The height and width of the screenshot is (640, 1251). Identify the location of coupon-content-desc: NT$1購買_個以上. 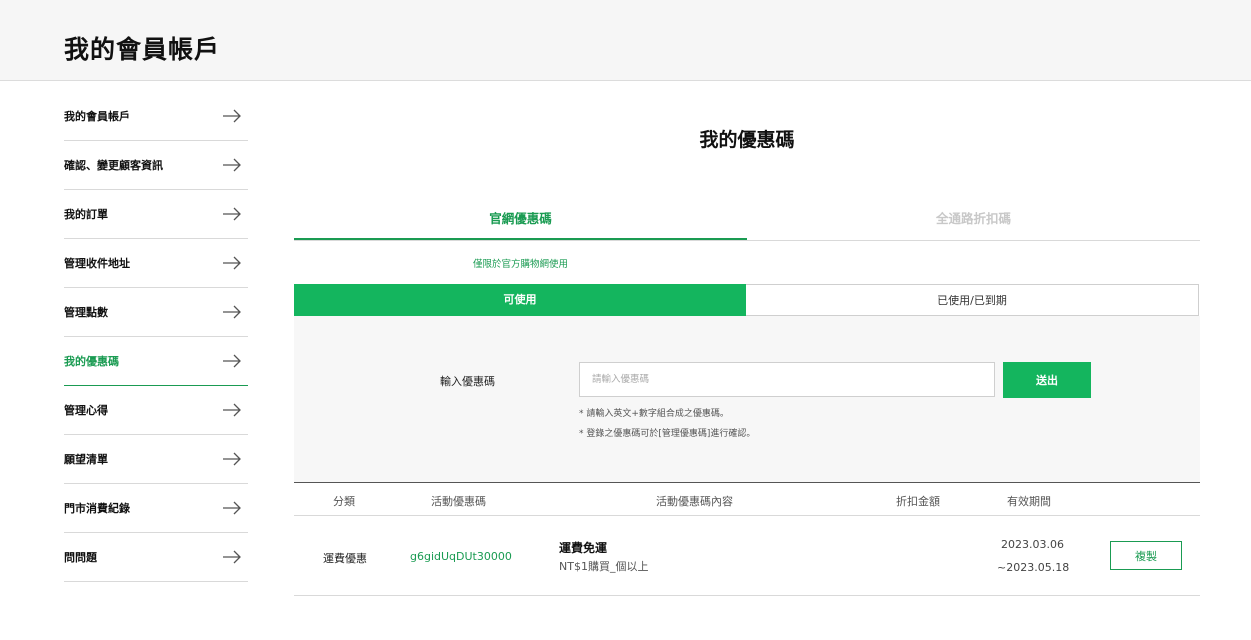
(604, 566).